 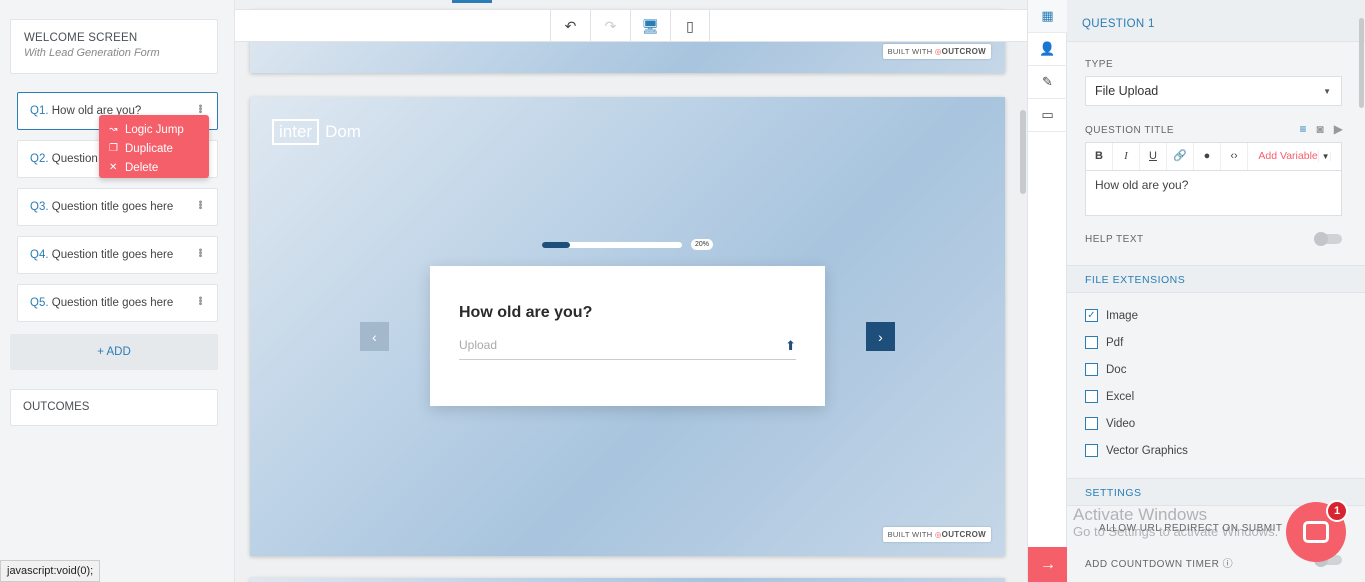 I want to click on chat-icon, so click(x=1316, y=532).